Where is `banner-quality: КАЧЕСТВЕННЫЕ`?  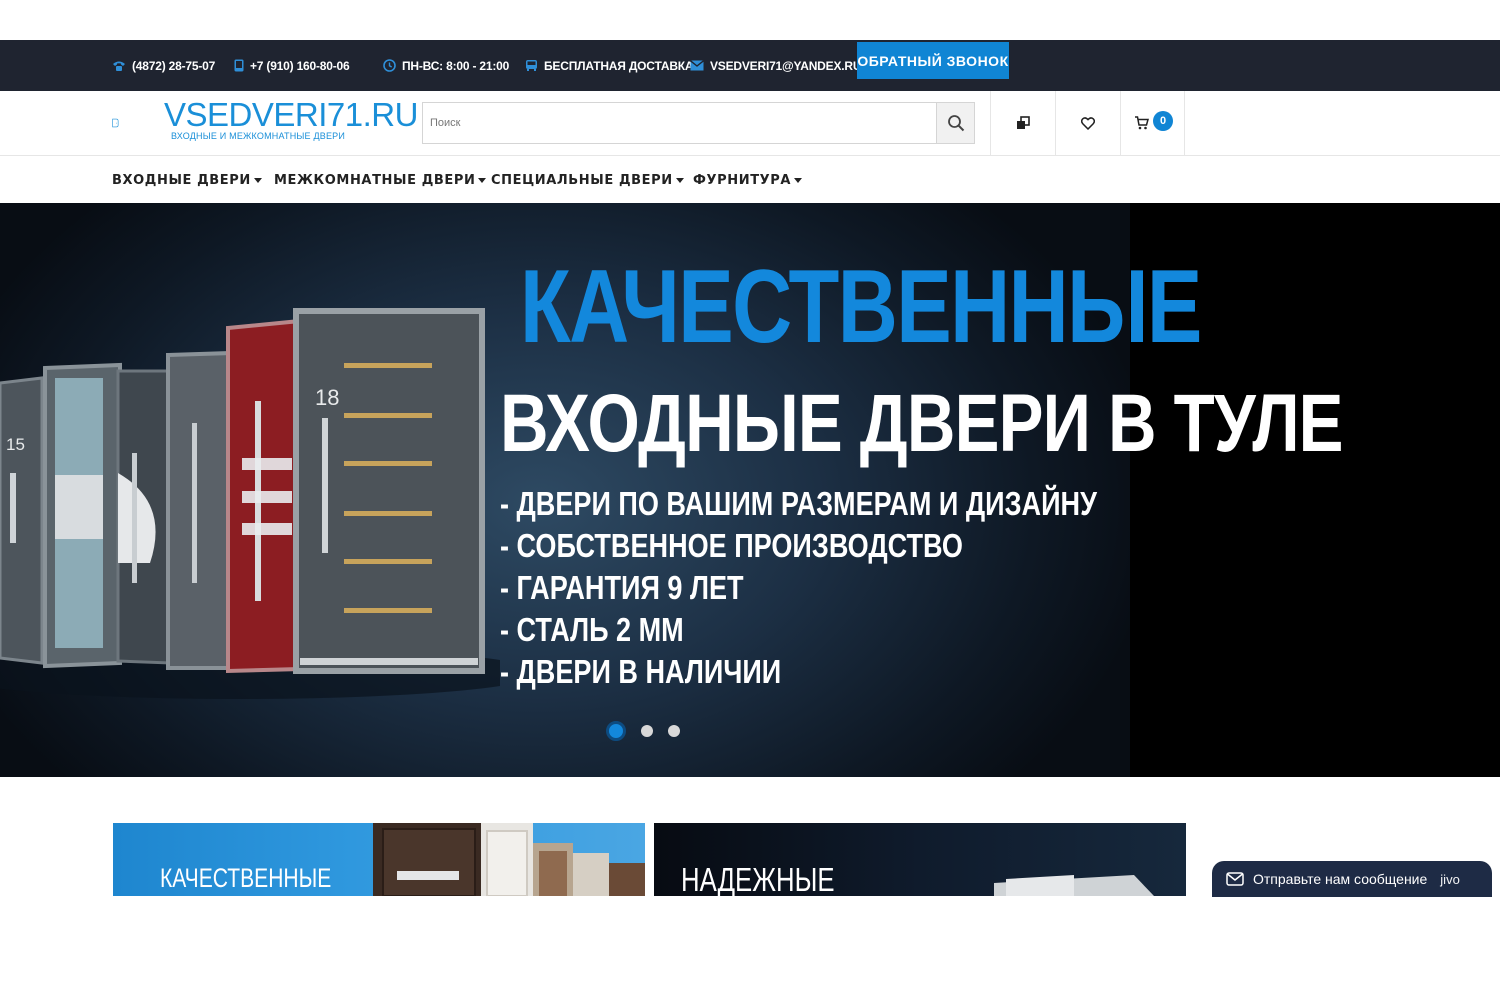 banner-quality: КАЧЕСТВЕННЫЕ is located at coordinates (379, 859).